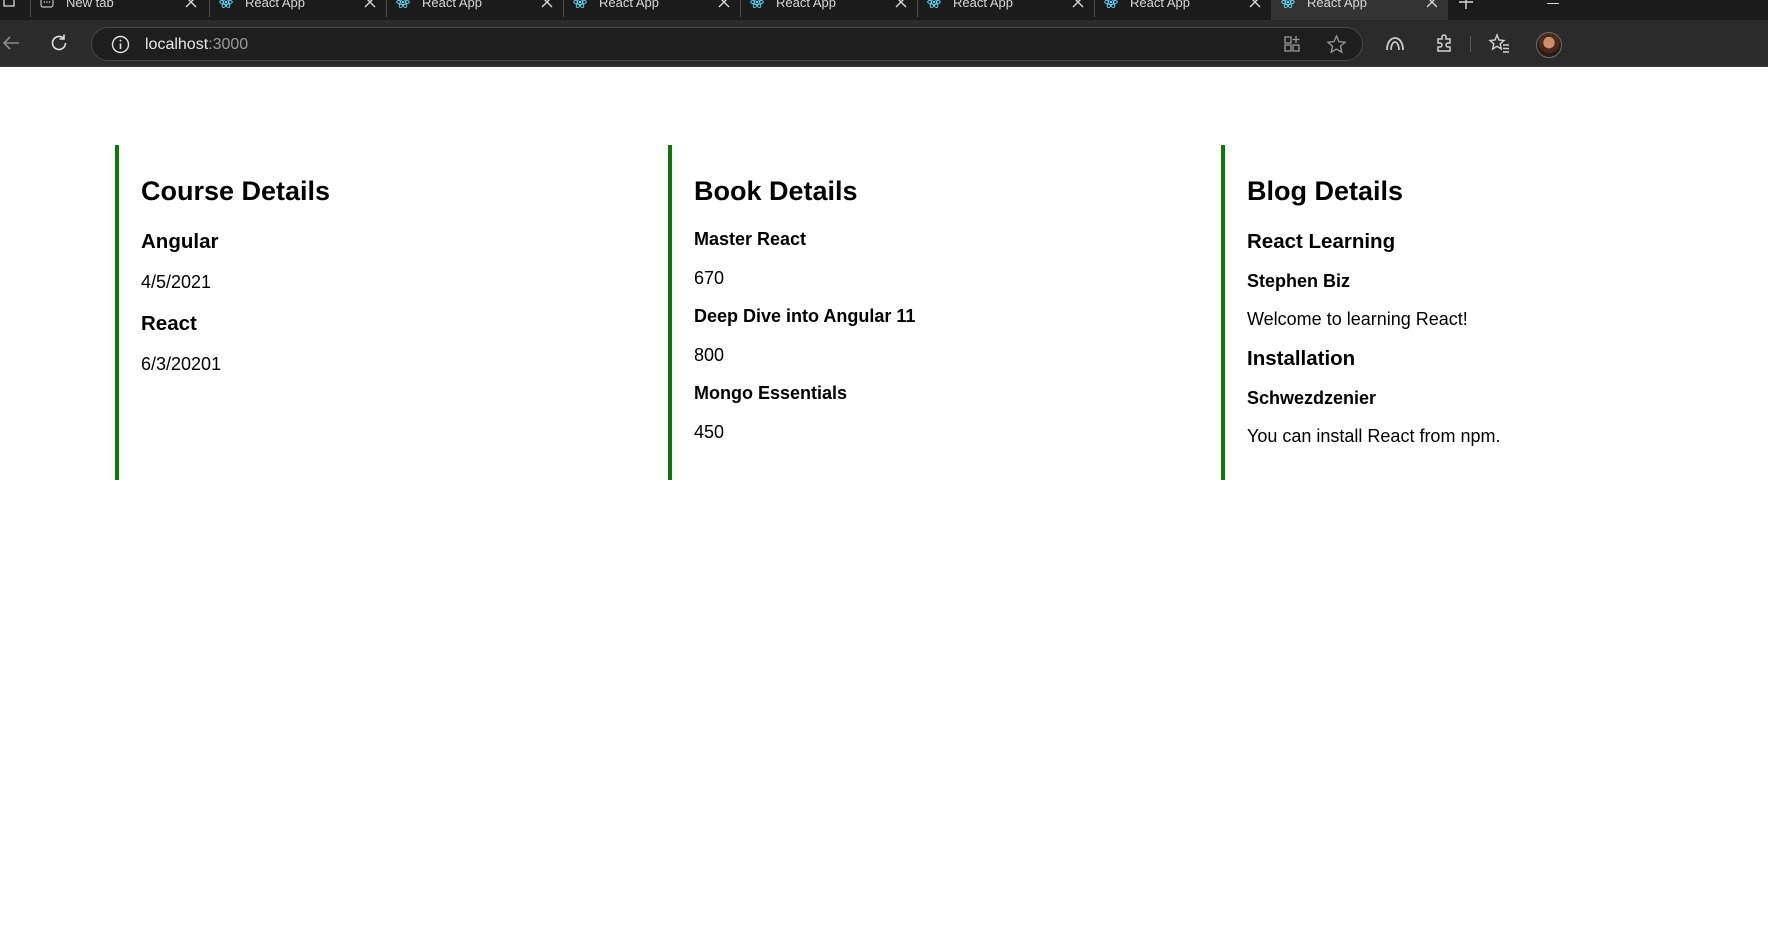 This screenshot has height=951, width=1768. I want to click on new-tab-icon, so click(47, 4).